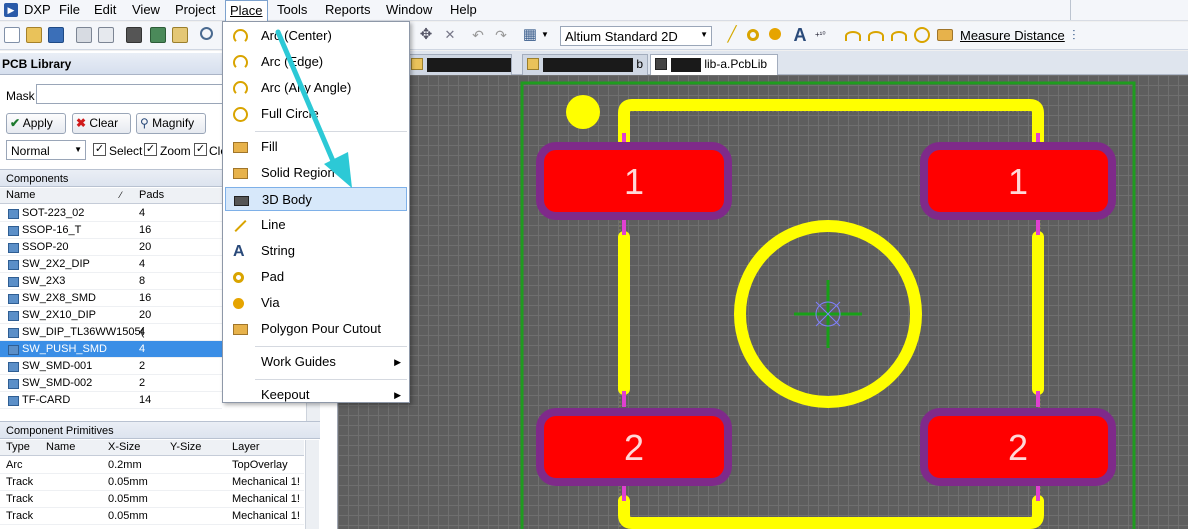 The height and width of the screenshot is (529, 1188). I want to click on align-icon: ⫶, so click(1080, 35).